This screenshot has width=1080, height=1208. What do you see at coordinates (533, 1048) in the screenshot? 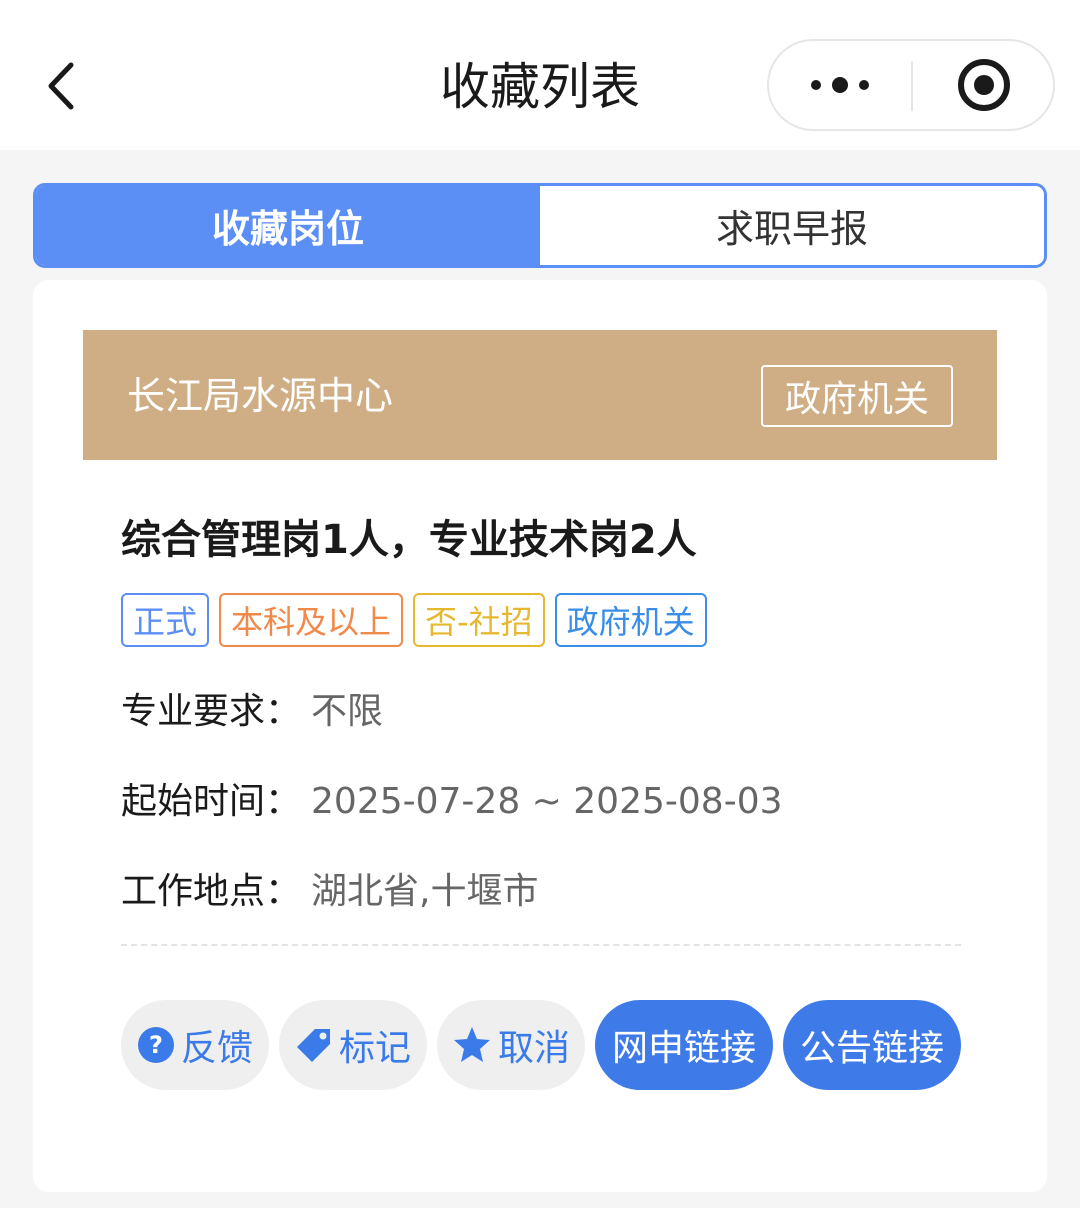
I see `cancel-label: 取消` at bounding box center [533, 1048].